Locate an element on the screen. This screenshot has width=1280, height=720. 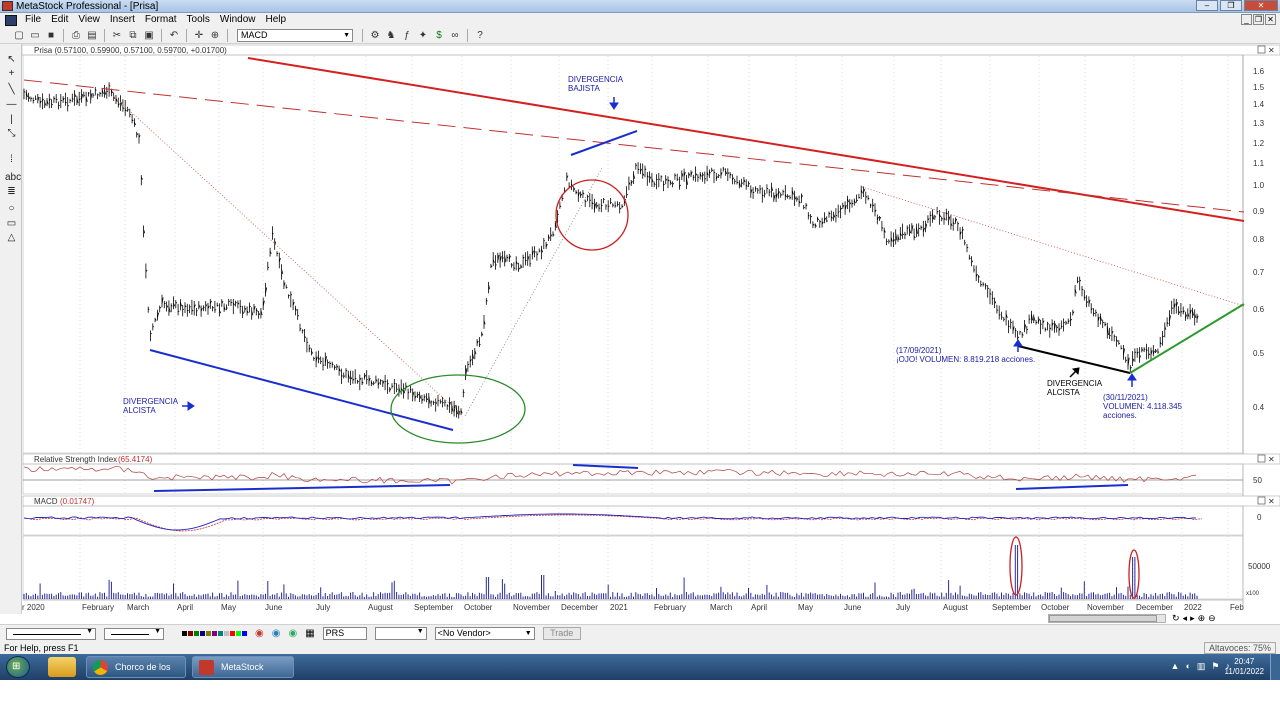
chevron-down-icon: ▼ is located at coordinates (346, 35).